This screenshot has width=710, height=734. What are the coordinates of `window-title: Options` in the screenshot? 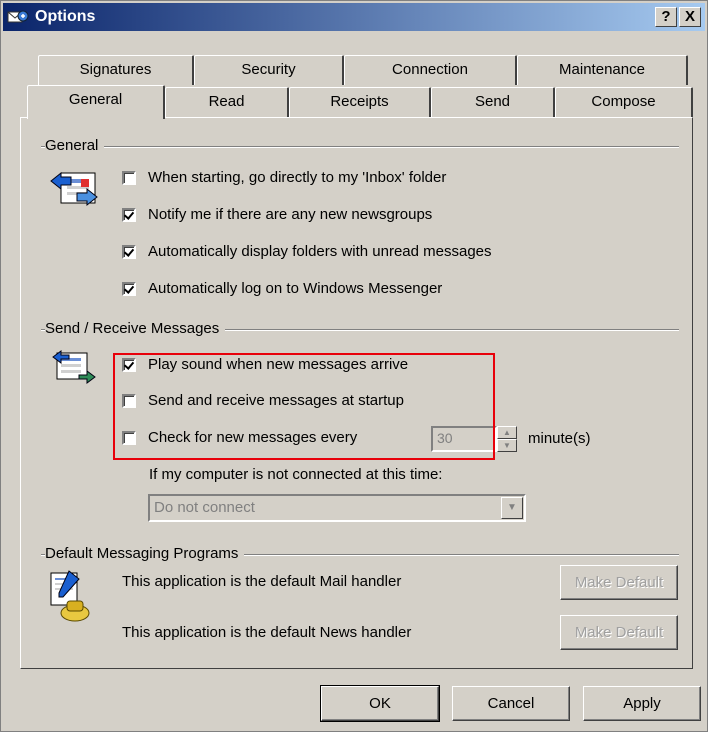 It's located at (65, 16).